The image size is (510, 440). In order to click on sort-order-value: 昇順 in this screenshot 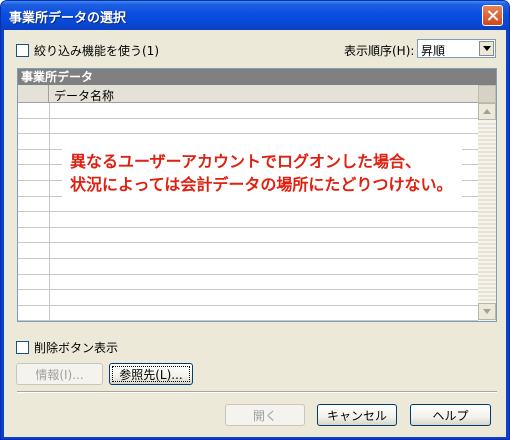, I will do `click(433, 51)`.